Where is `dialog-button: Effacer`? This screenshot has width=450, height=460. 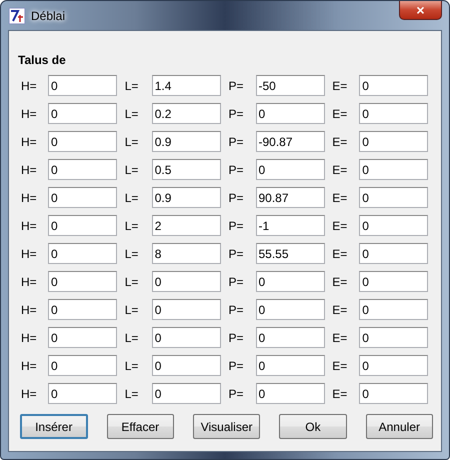 dialog-button: Effacer is located at coordinates (140, 426).